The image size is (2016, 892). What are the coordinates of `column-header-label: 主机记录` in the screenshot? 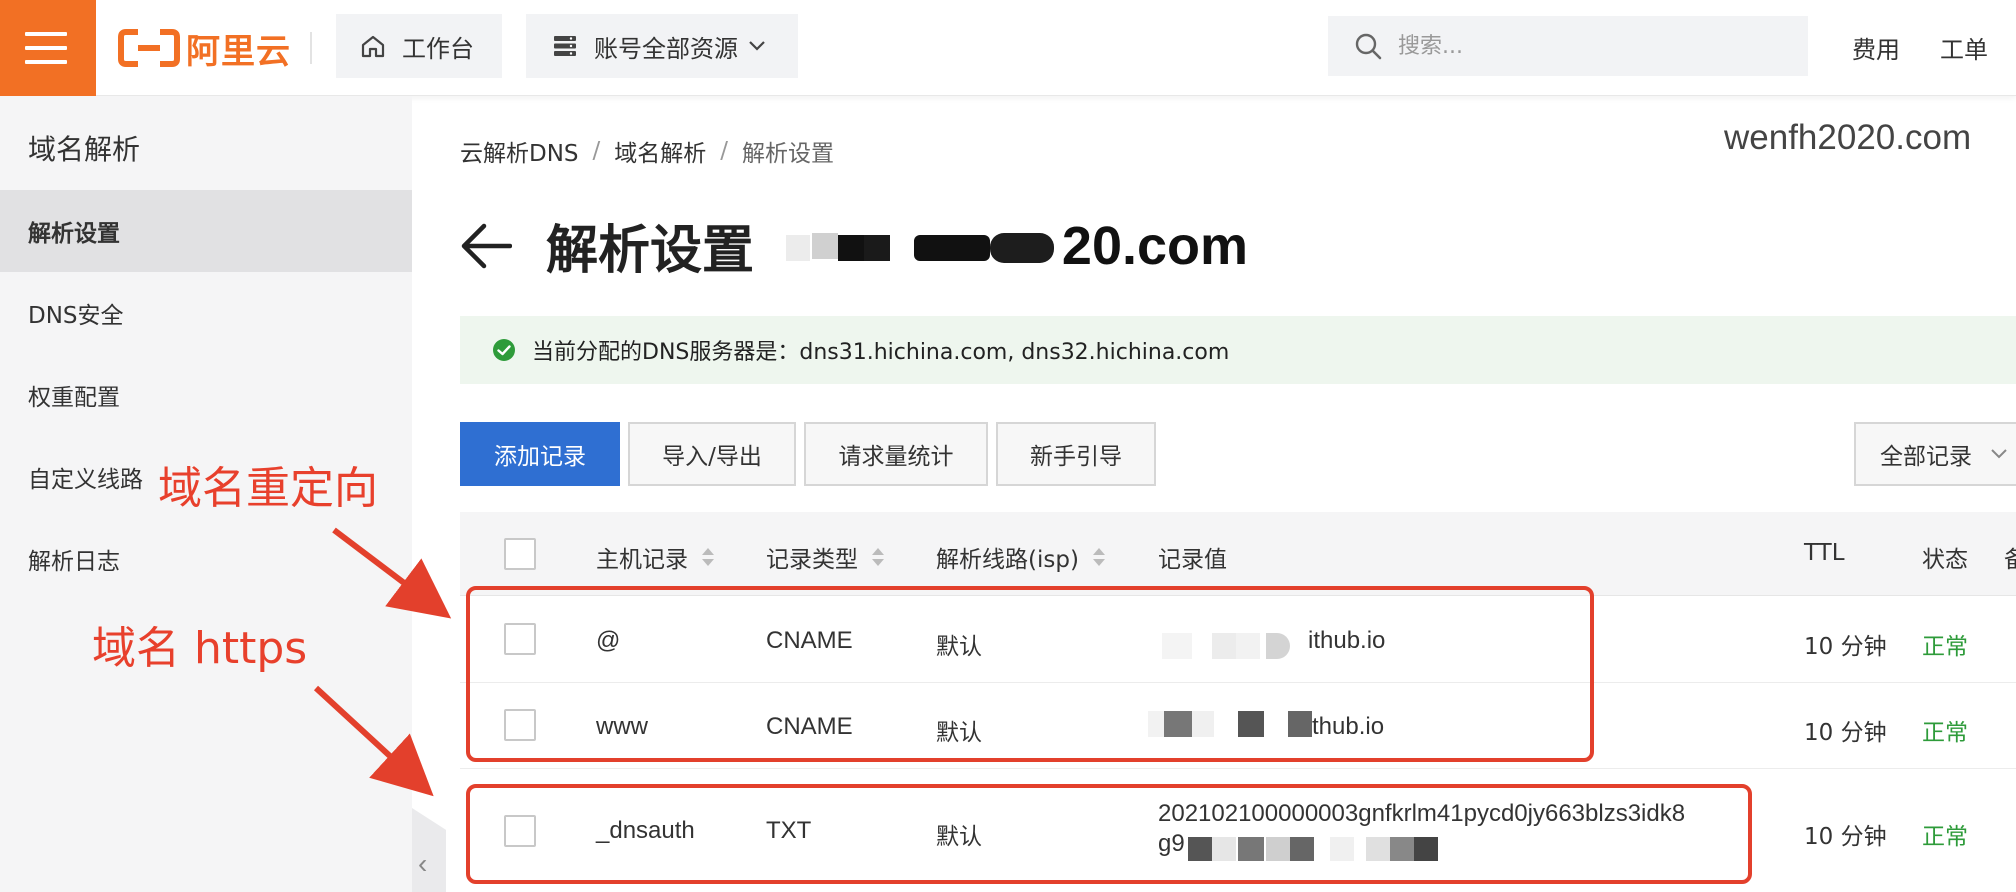 It's located at (642, 560).